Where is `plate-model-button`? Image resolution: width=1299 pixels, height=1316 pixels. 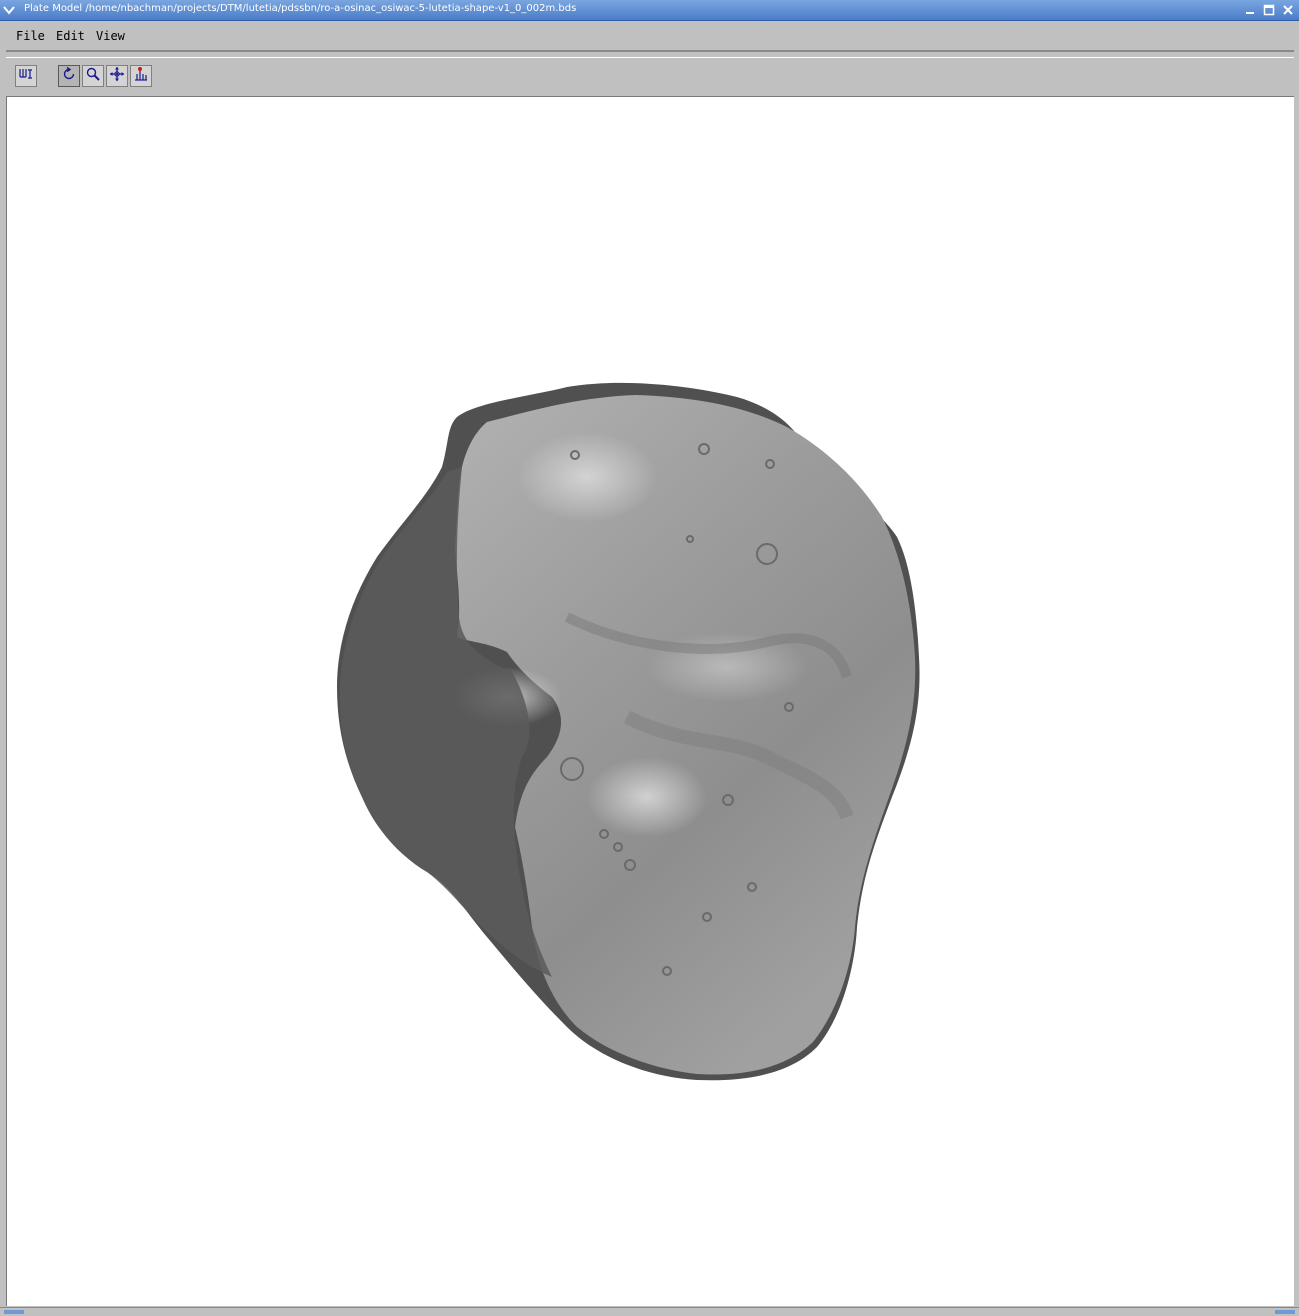
plate-model-button is located at coordinates (26, 76).